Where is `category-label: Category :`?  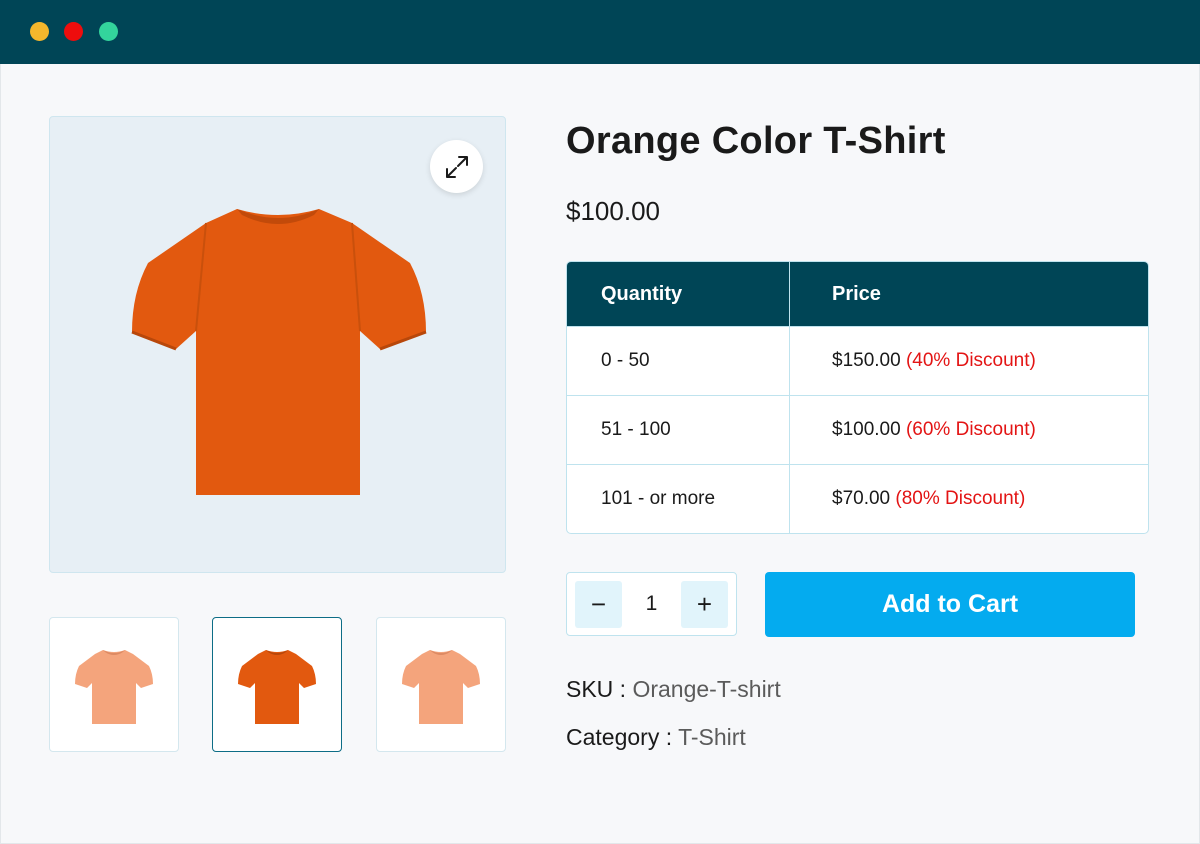 category-label: Category : is located at coordinates (619, 737).